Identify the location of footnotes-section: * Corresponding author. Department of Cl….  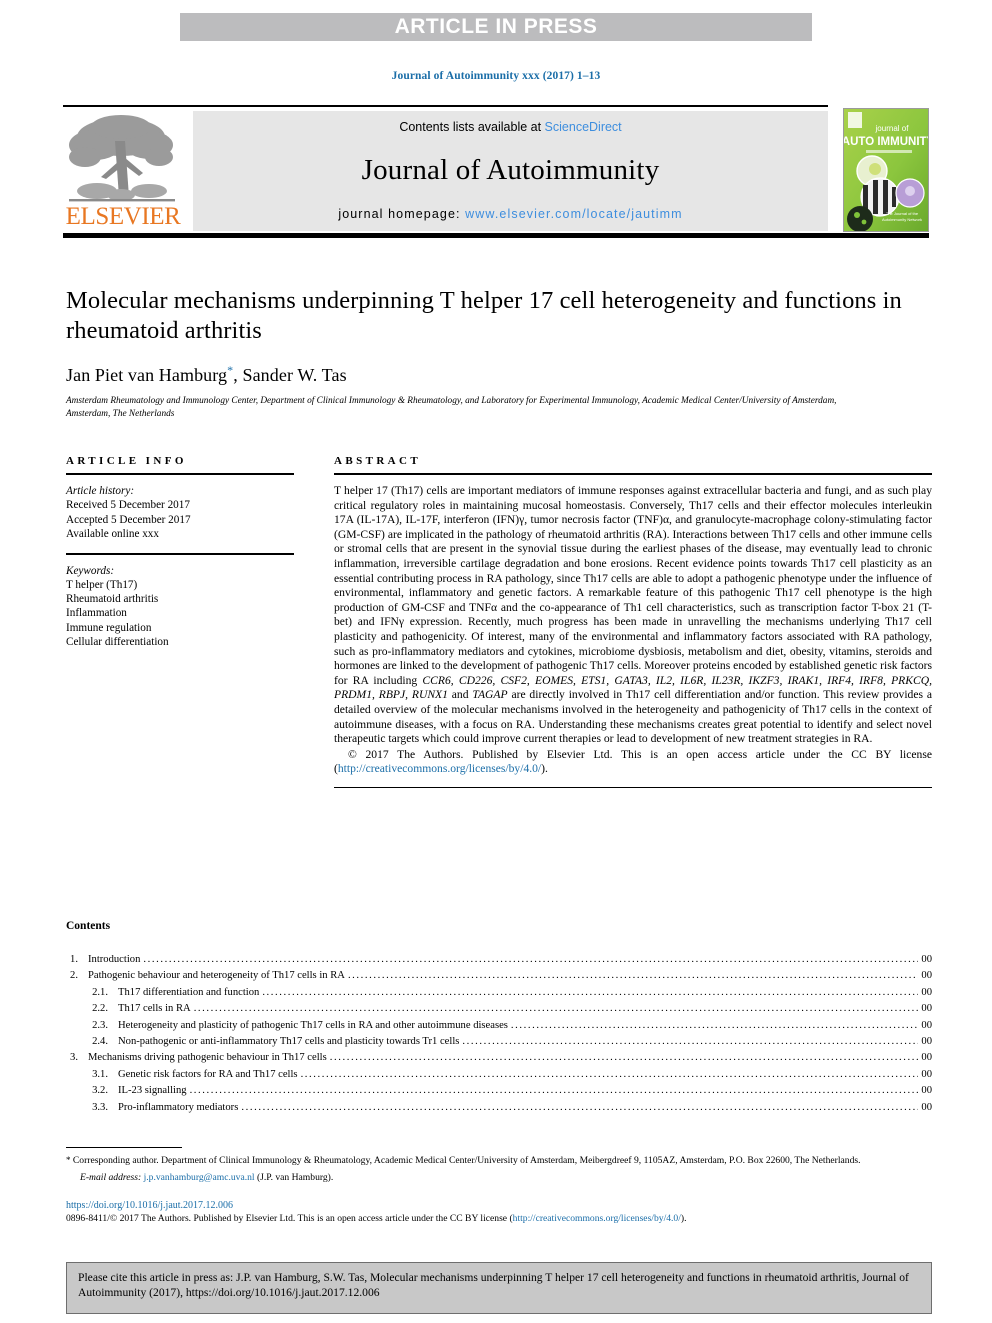
(499, 1186).